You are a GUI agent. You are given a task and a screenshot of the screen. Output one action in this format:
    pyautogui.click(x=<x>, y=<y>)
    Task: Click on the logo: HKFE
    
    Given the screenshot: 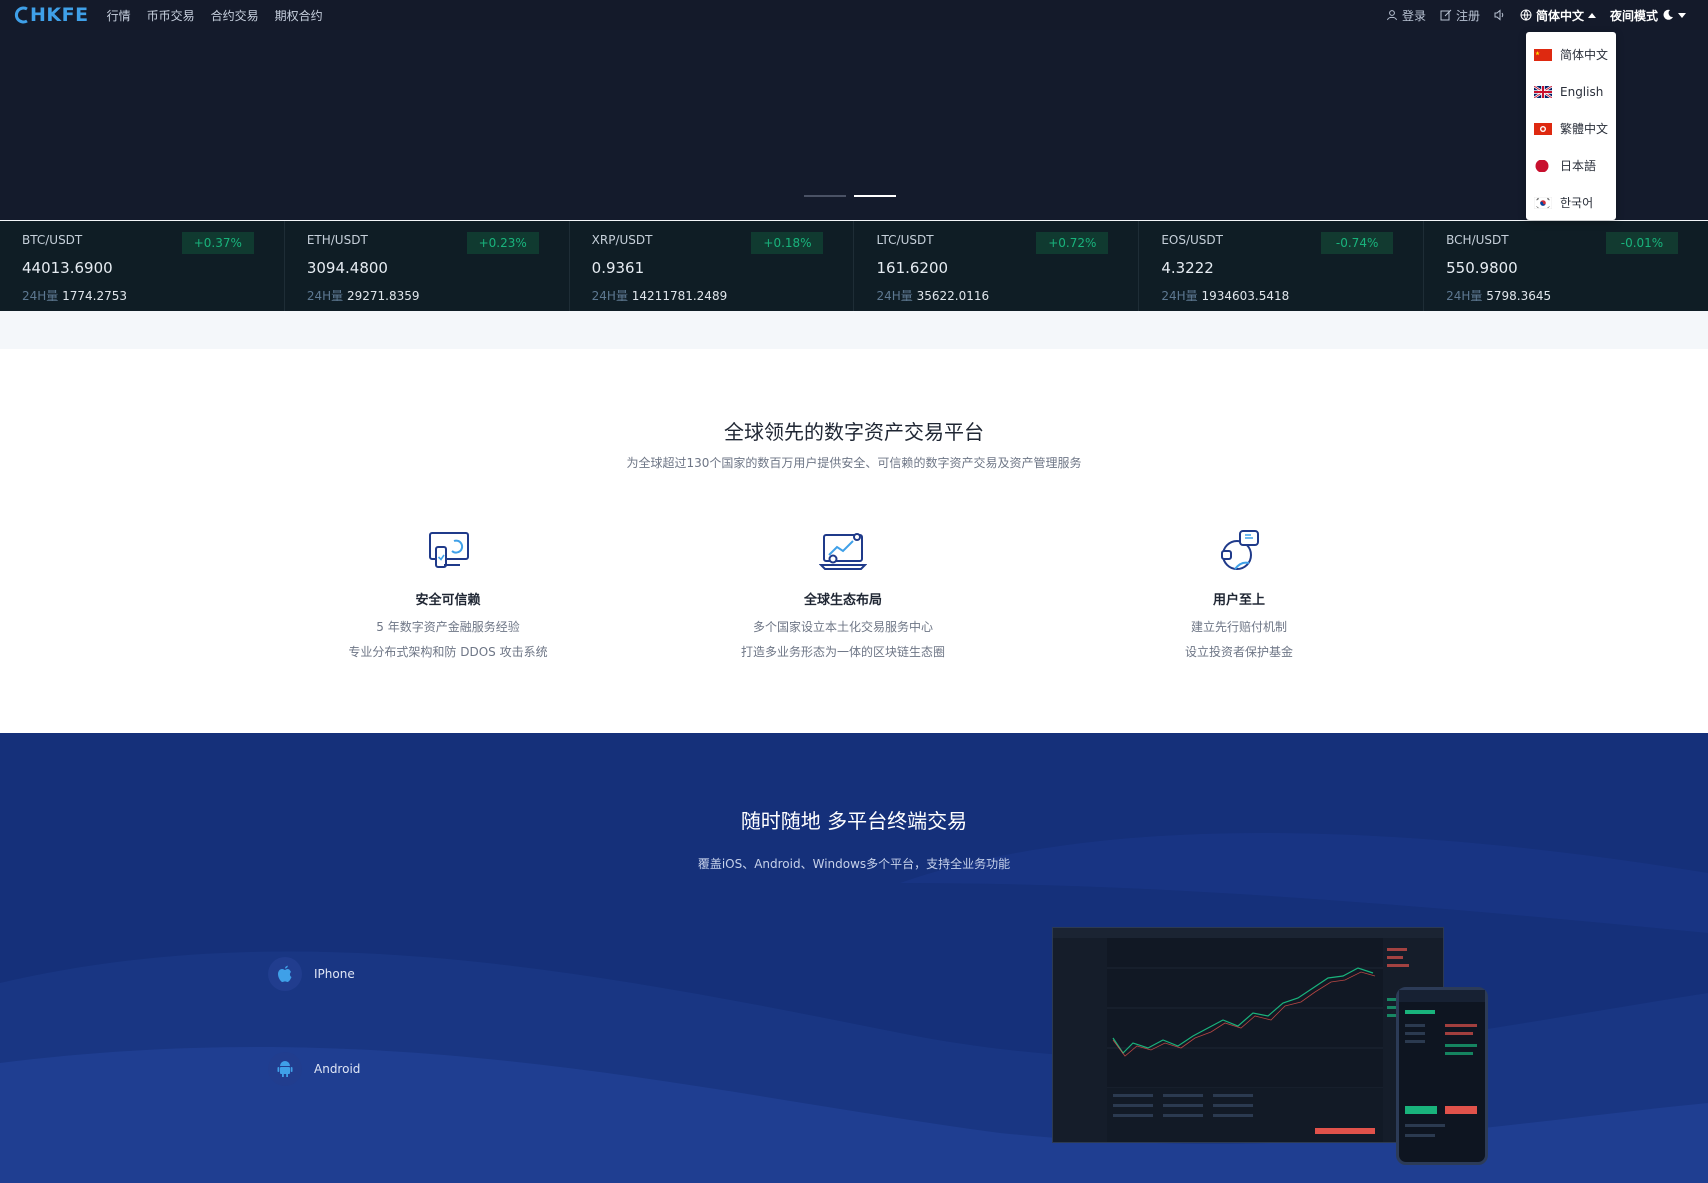 What is the action you would take?
    pyautogui.click(x=51, y=15)
    